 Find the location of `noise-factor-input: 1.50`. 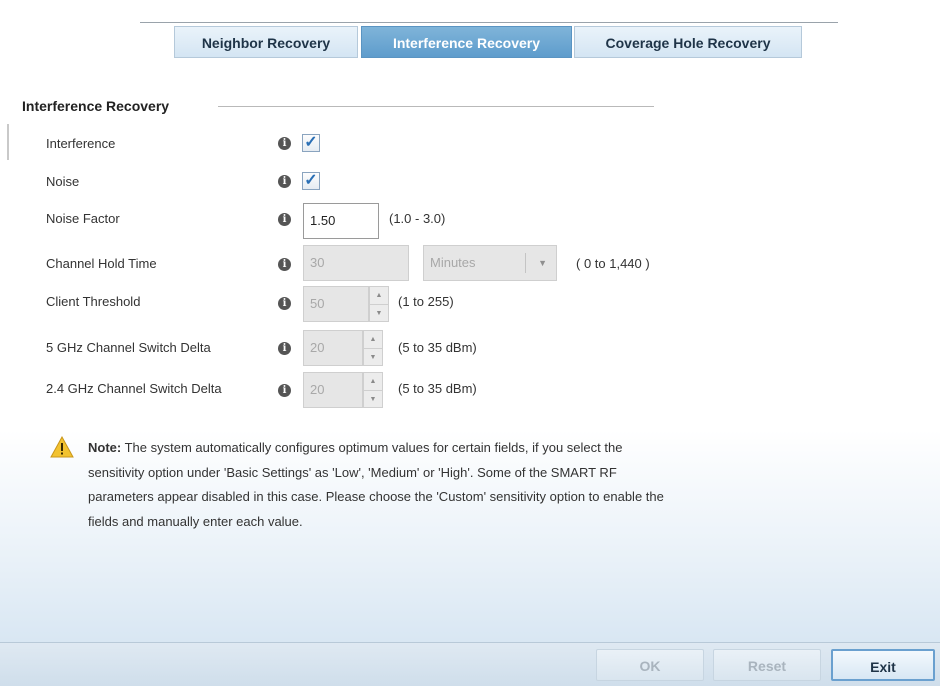

noise-factor-input: 1.50 is located at coordinates (341, 221).